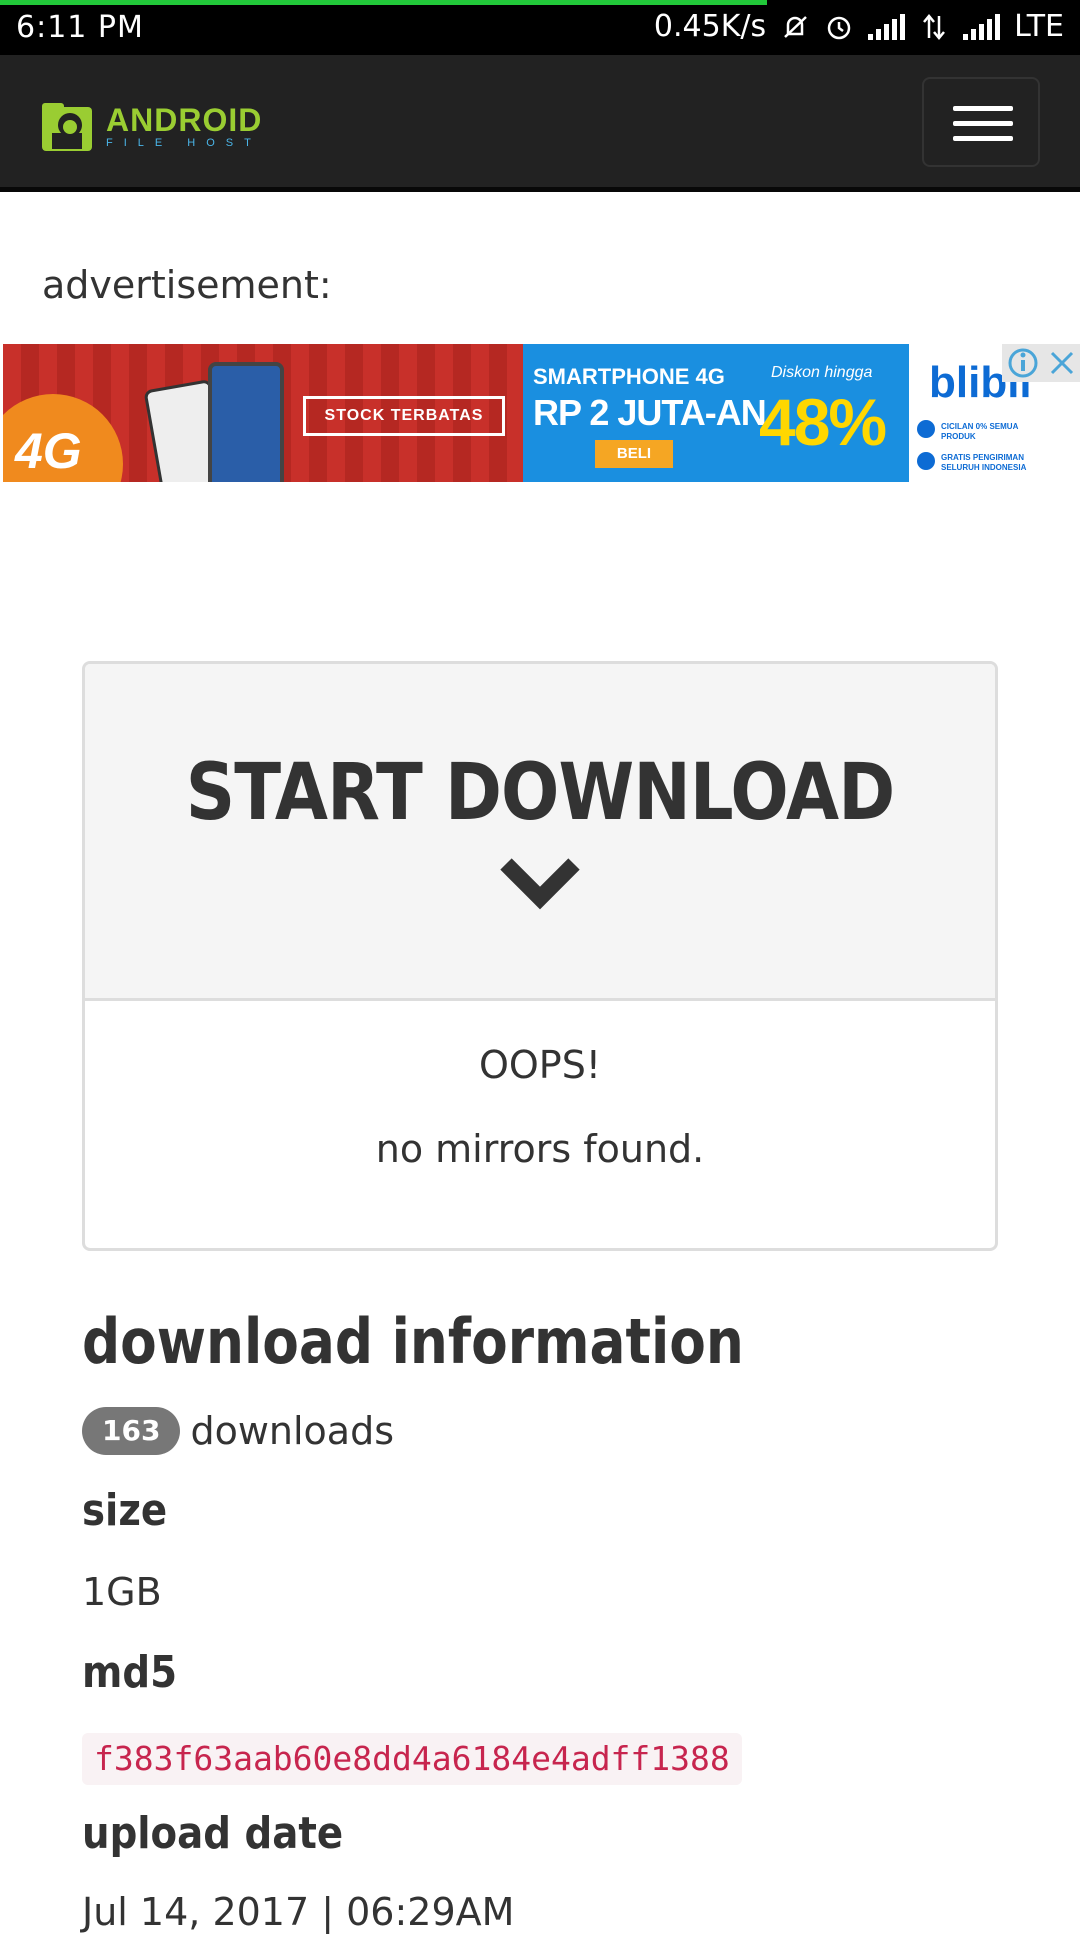 The width and height of the screenshot is (1080, 1934). What do you see at coordinates (184, 119) in the screenshot?
I see `logo-title: ANDROID` at bounding box center [184, 119].